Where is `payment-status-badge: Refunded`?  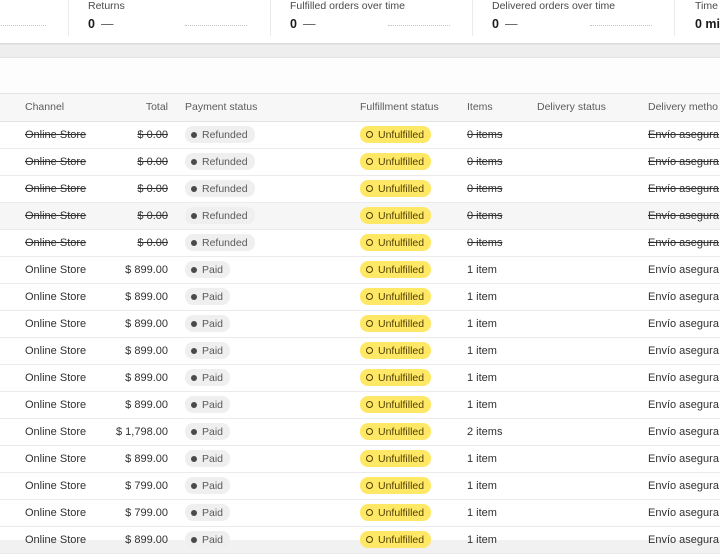 payment-status-badge: Refunded is located at coordinates (220, 188).